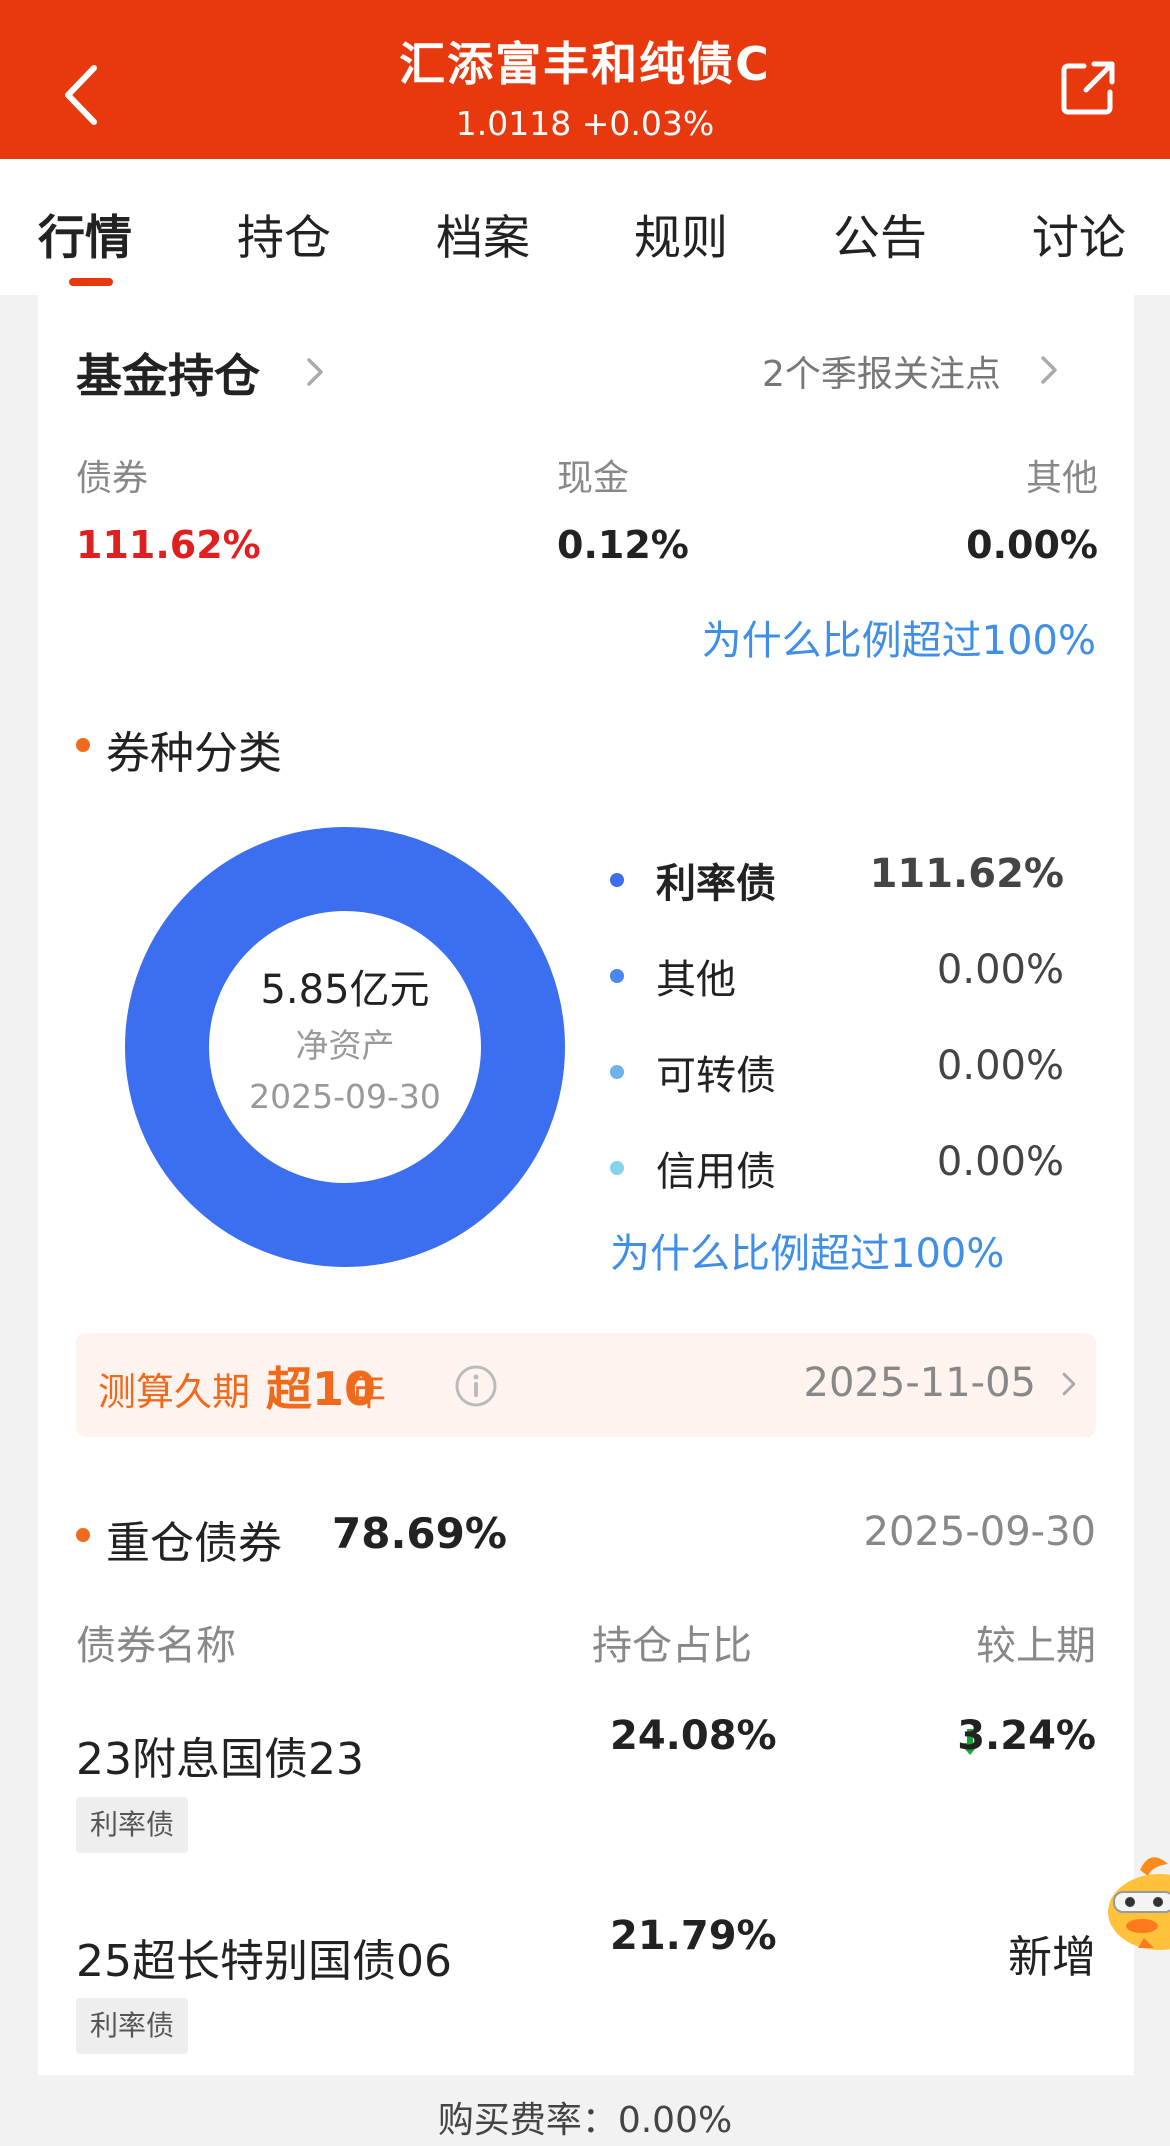 This screenshot has height=2146, width=1170. Describe the element at coordinates (716, 1172) in the screenshot. I see `legend-name-credit: 信用债` at that location.